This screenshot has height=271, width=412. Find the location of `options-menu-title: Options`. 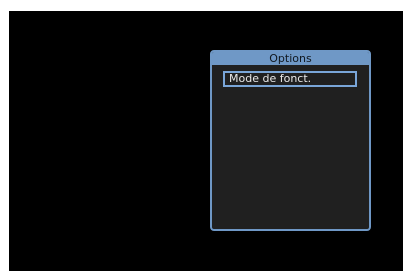

options-menu-title: Options is located at coordinates (290, 58).